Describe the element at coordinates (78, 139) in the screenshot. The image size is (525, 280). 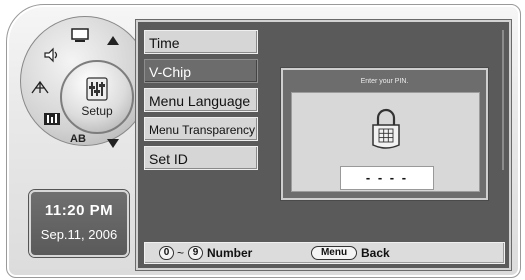
I see `ab-label: AB` at that location.